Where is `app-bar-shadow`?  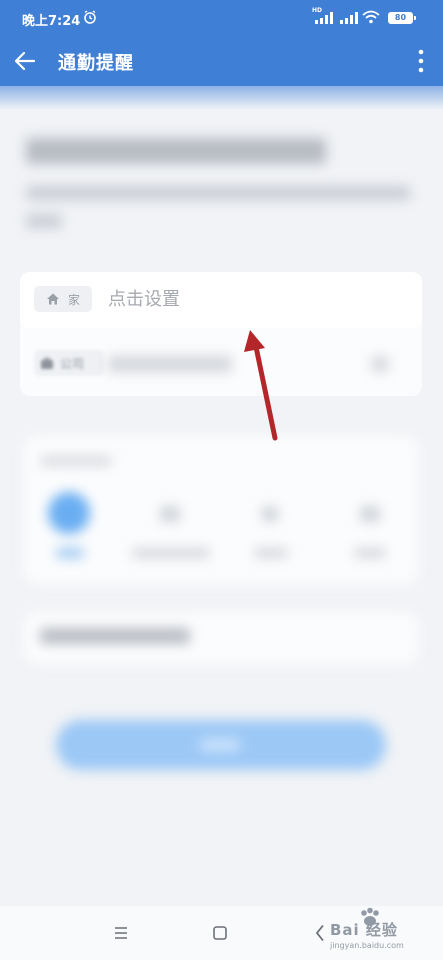 app-bar-shadow is located at coordinates (221, 98).